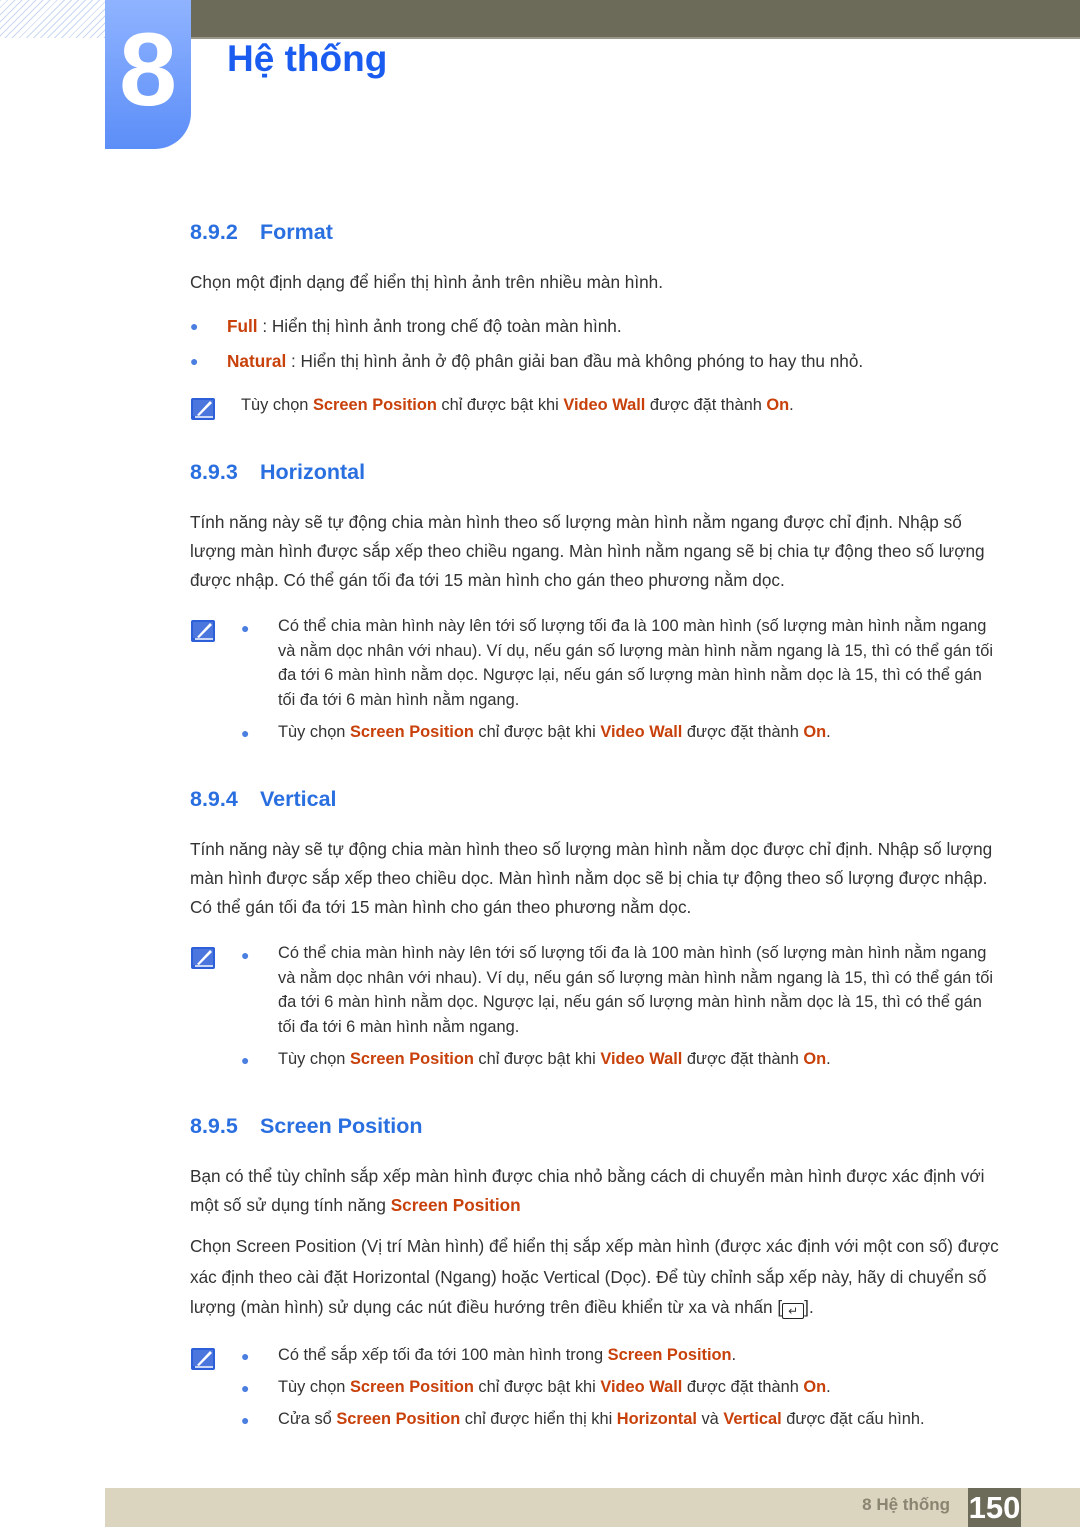 The width and height of the screenshot is (1080, 1527). Describe the element at coordinates (296, 232) in the screenshot. I see `section-title: Format` at that location.